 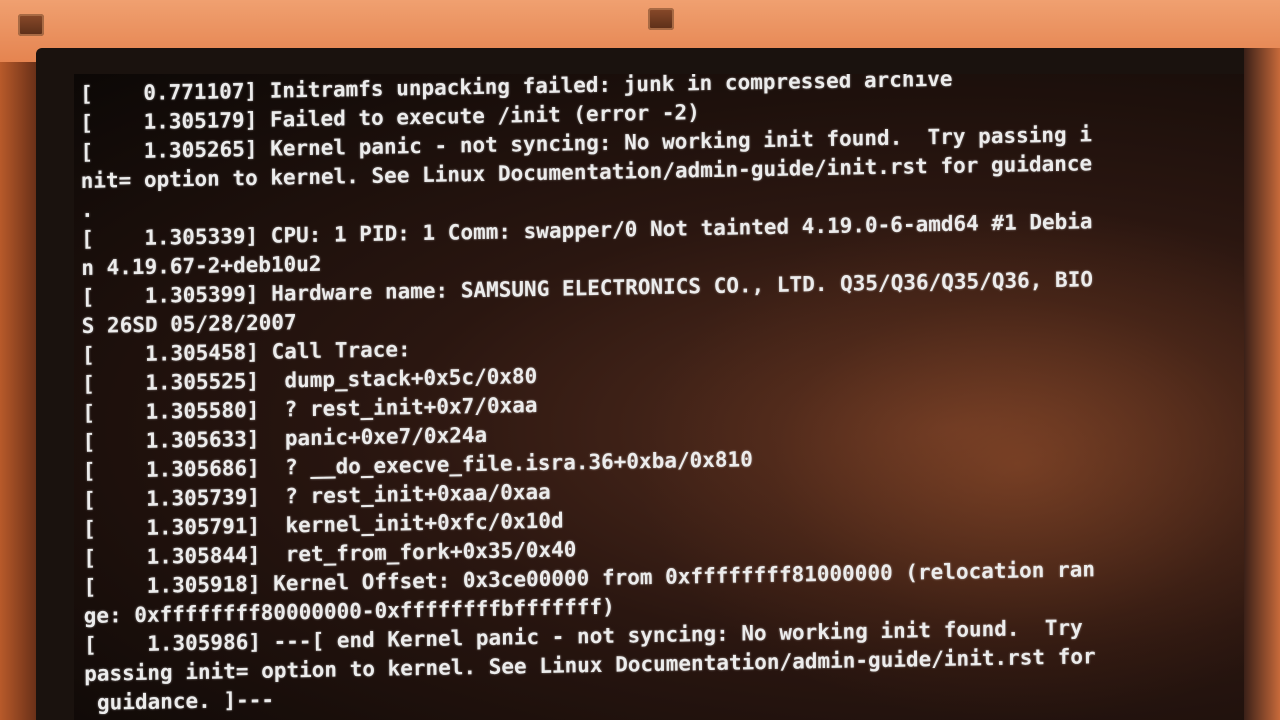 I want to click on bezel-button-left, so click(x=31, y=25).